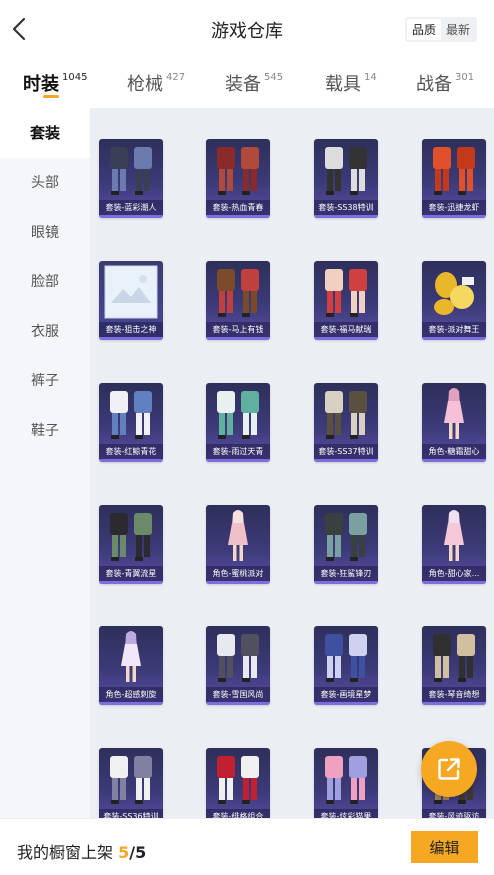 This screenshot has height=875, width=494. What do you see at coordinates (238, 544) in the screenshot?
I see `item-card: 角色-蜜桃派对` at bounding box center [238, 544].